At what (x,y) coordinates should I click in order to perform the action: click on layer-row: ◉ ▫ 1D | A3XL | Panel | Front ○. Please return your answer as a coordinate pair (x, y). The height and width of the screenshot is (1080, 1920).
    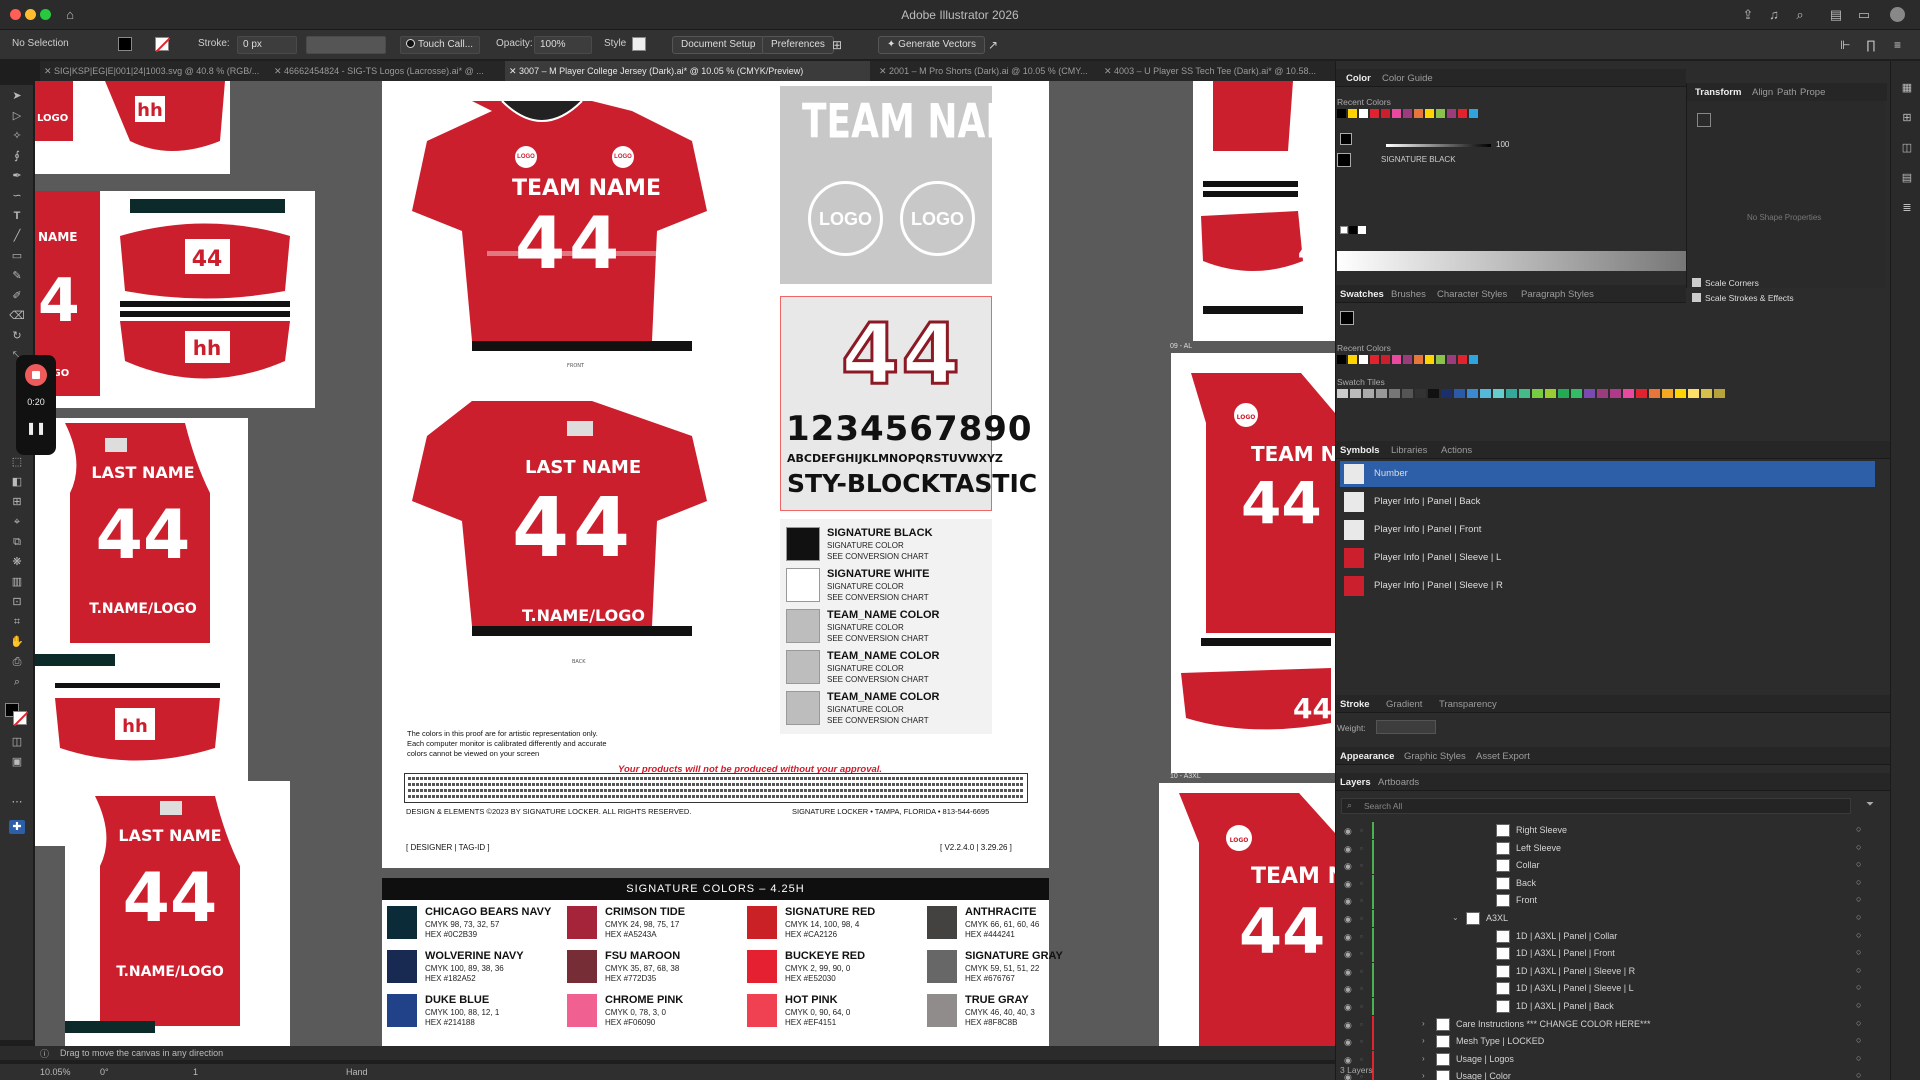
    Looking at the image, I should click on (1611, 954).